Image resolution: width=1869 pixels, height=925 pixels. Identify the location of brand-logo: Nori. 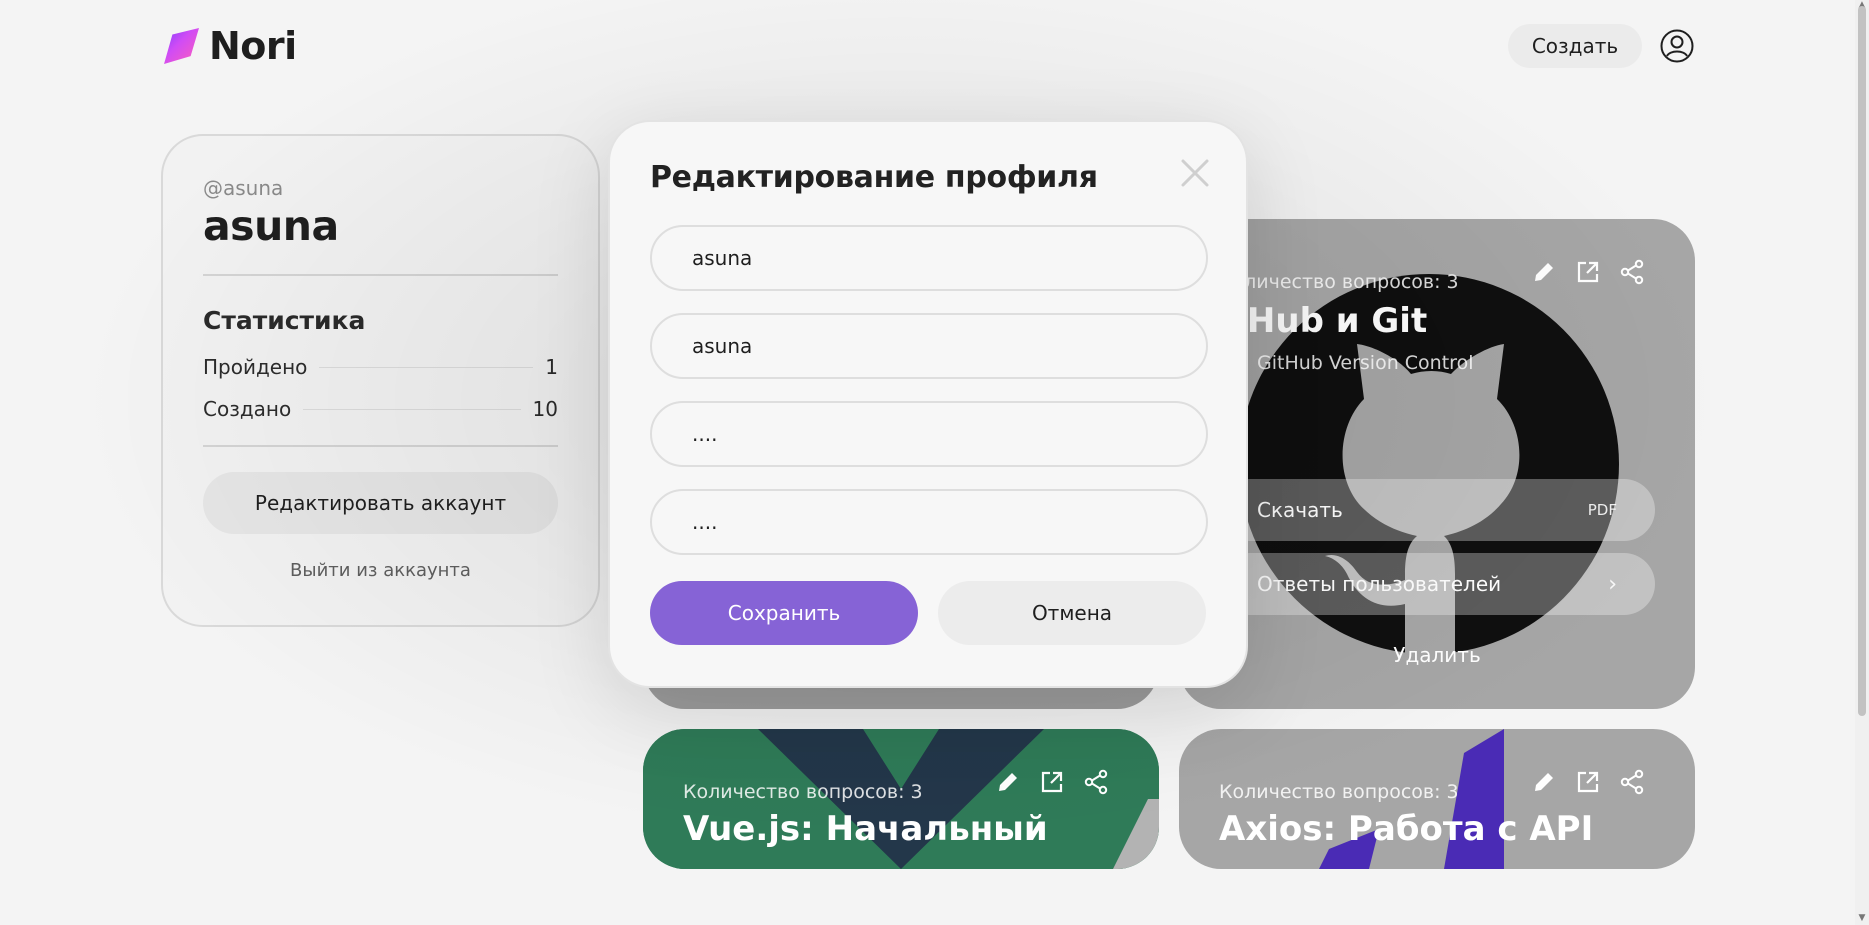
(229, 46).